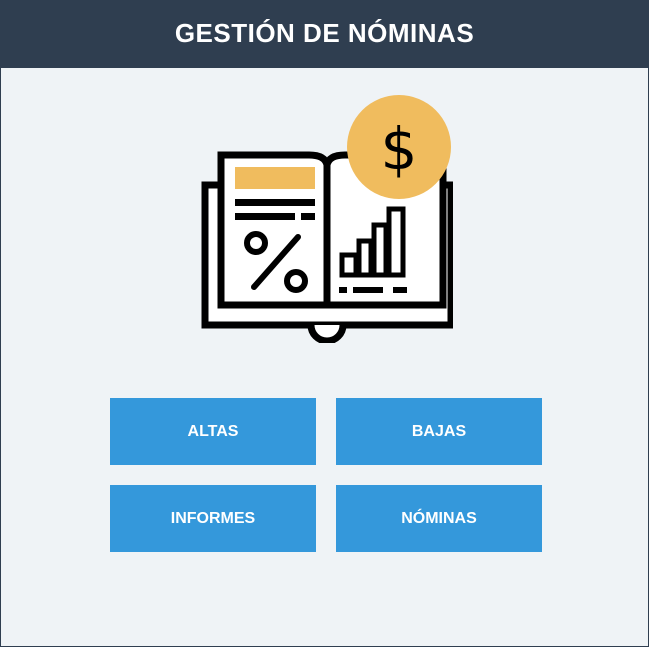 The width and height of the screenshot is (649, 647). I want to click on bajas-button: BAJAS, so click(439, 431).